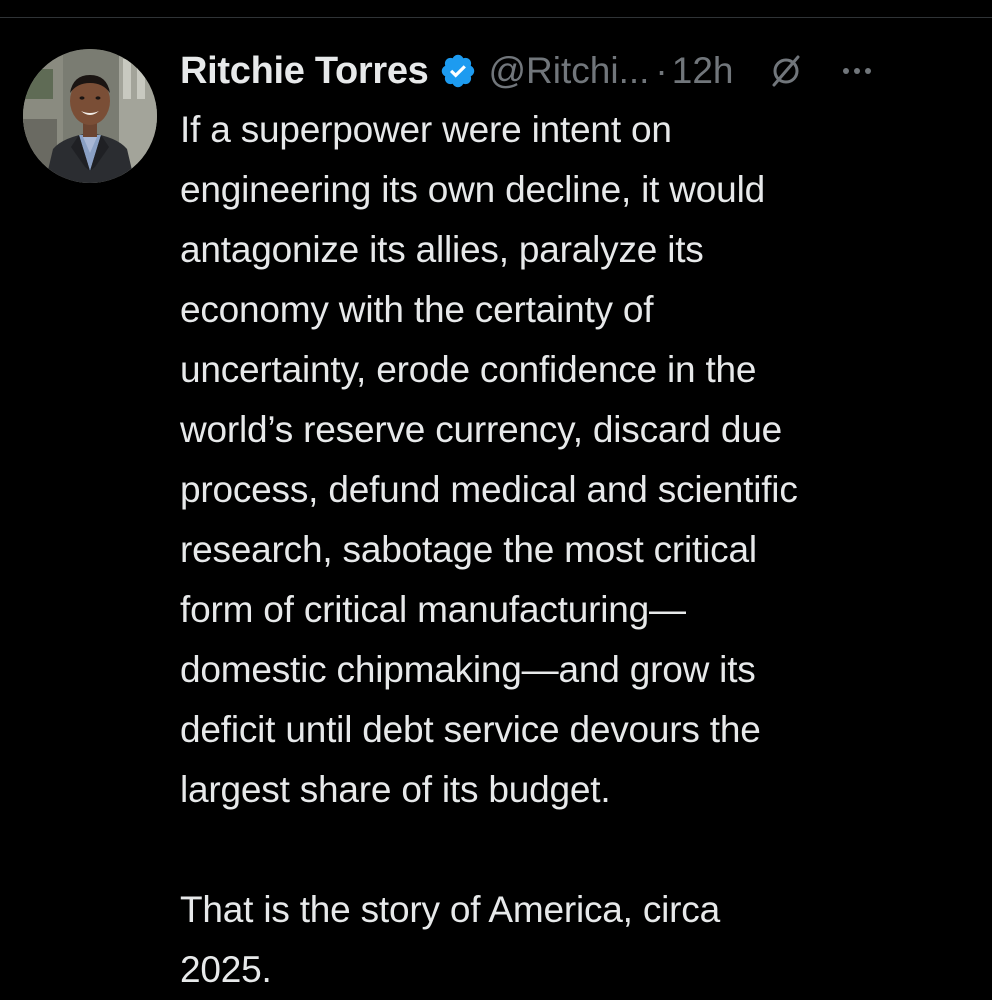 The image size is (992, 1000). What do you see at coordinates (417, 309) in the screenshot?
I see `tweet-line: economy with the certainty of` at bounding box center [417, 309].